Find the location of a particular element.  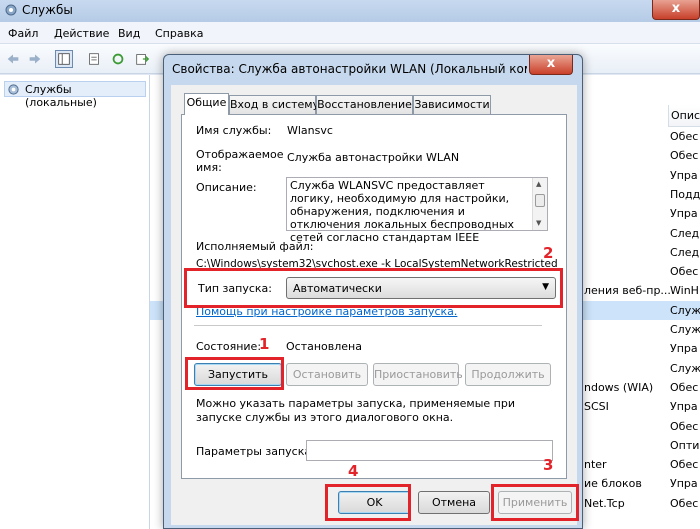

service-description-cell: Опти is located at coordinates (685, 445).